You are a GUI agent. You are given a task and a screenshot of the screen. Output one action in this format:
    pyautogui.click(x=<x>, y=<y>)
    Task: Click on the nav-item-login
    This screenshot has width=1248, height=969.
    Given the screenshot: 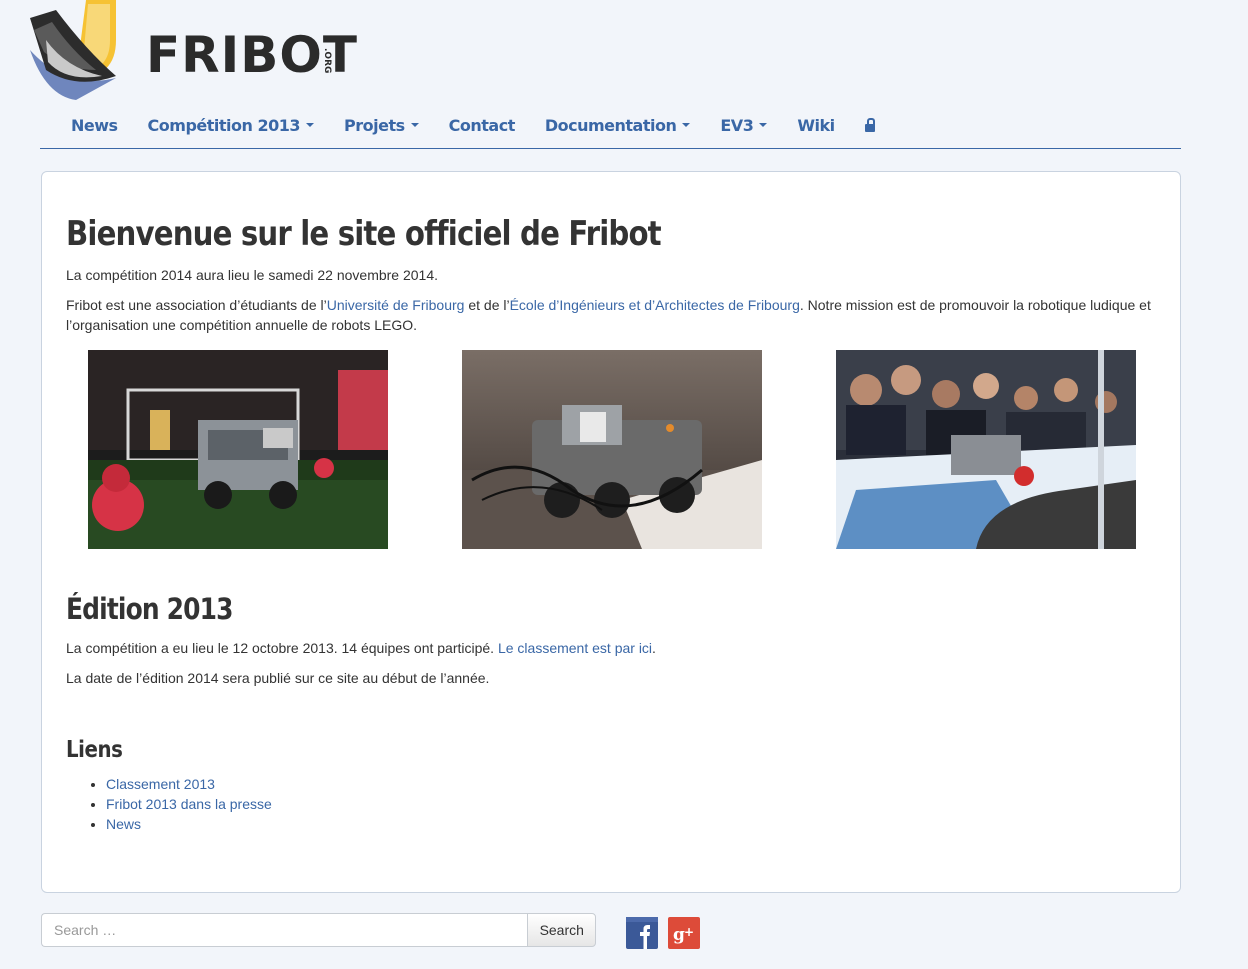 What is the action you would take?
    pyautogui.click(x=870, y=125)
    